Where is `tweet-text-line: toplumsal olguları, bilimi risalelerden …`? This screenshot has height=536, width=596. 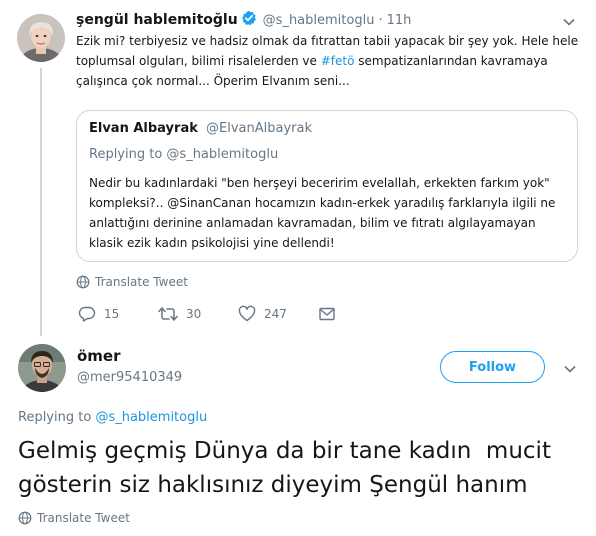
tweet-text-line: toplumsal olguları, bilimi risalelerden … is located at coordinates (331, 61).